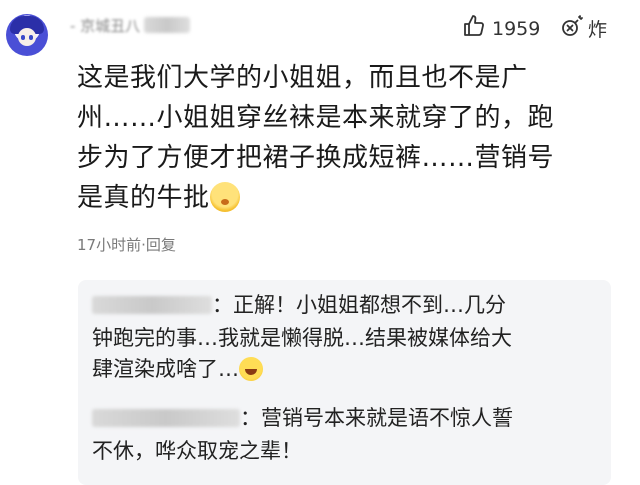 Image resolution: width=640 pixels, height=485 pixels. I want to click on reply-link: 回复, so click(161, 245).